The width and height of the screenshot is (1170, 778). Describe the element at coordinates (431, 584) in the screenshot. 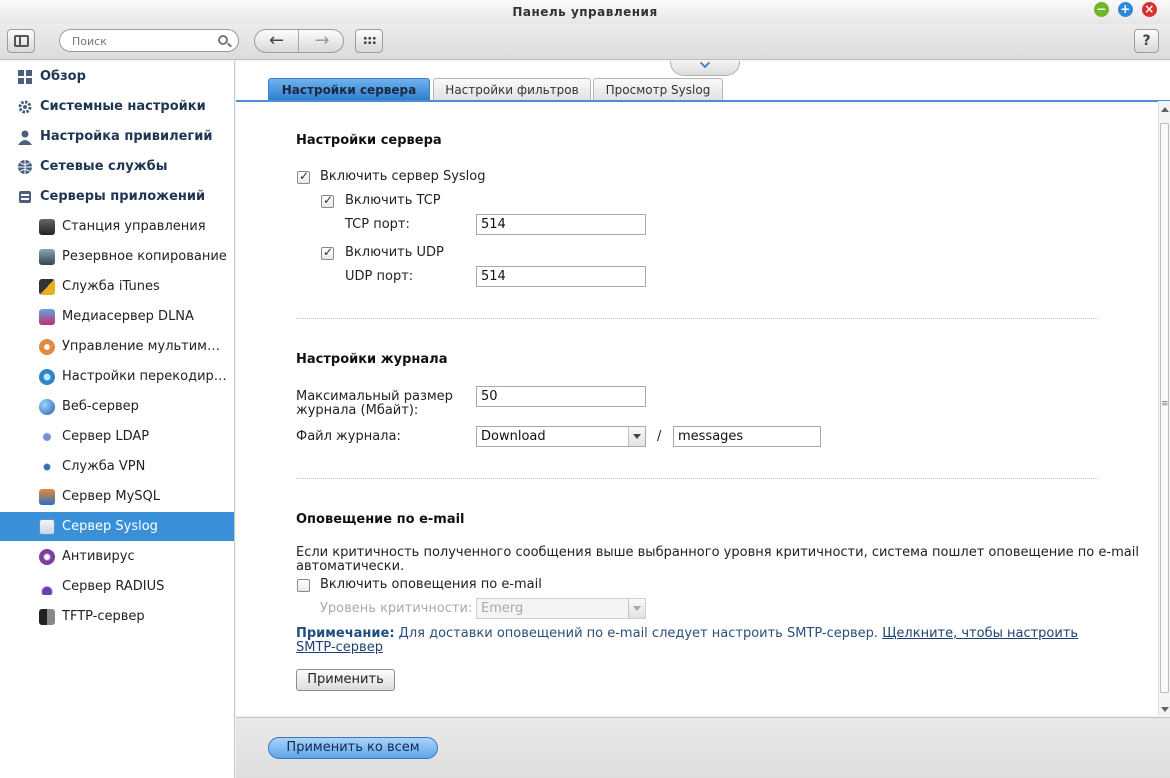

I see `enable-email-label: Включить оповещения по e-mail` at that location.